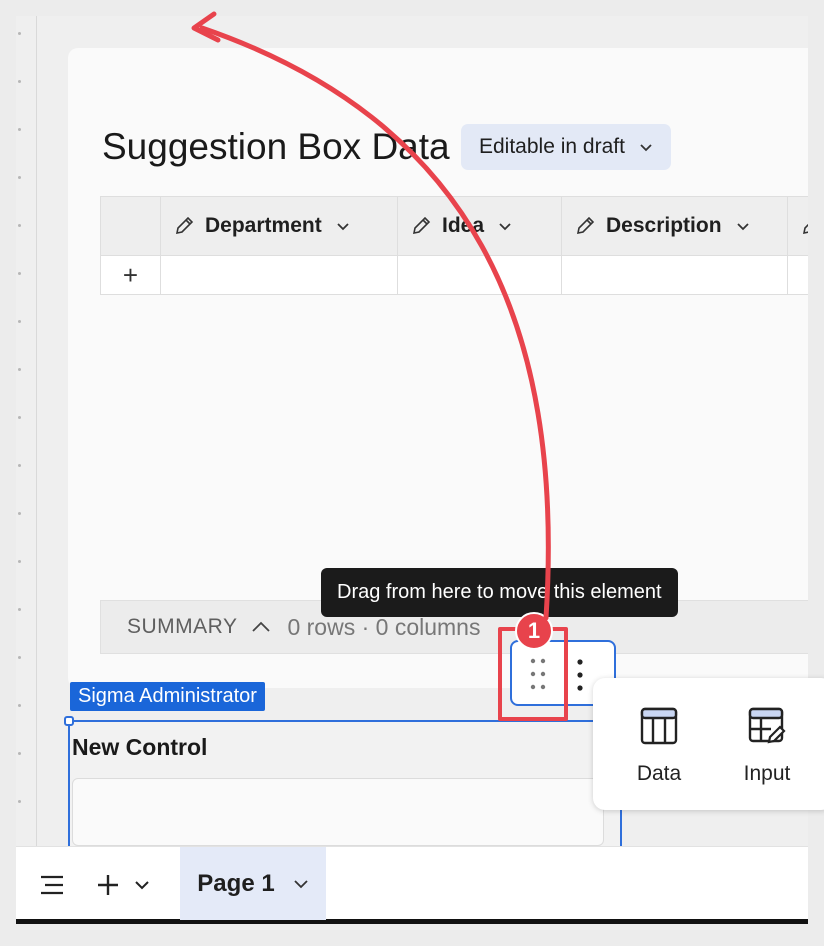  I want to click on grid-add-row: +, so click(454, 275).